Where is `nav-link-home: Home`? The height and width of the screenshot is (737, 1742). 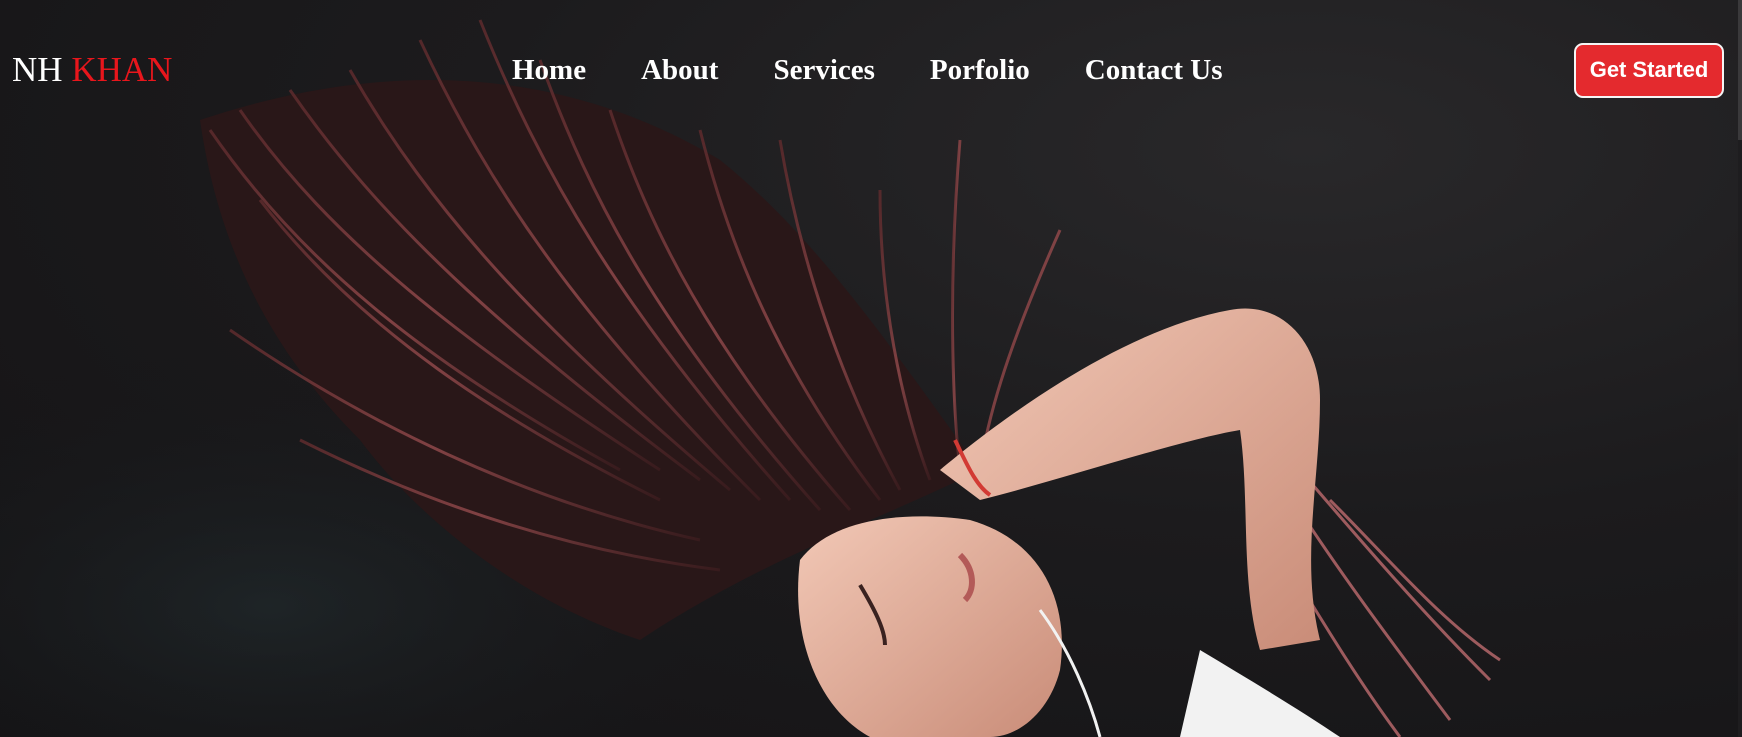
nav-link-home: Home is located at coordinates (549, 70).